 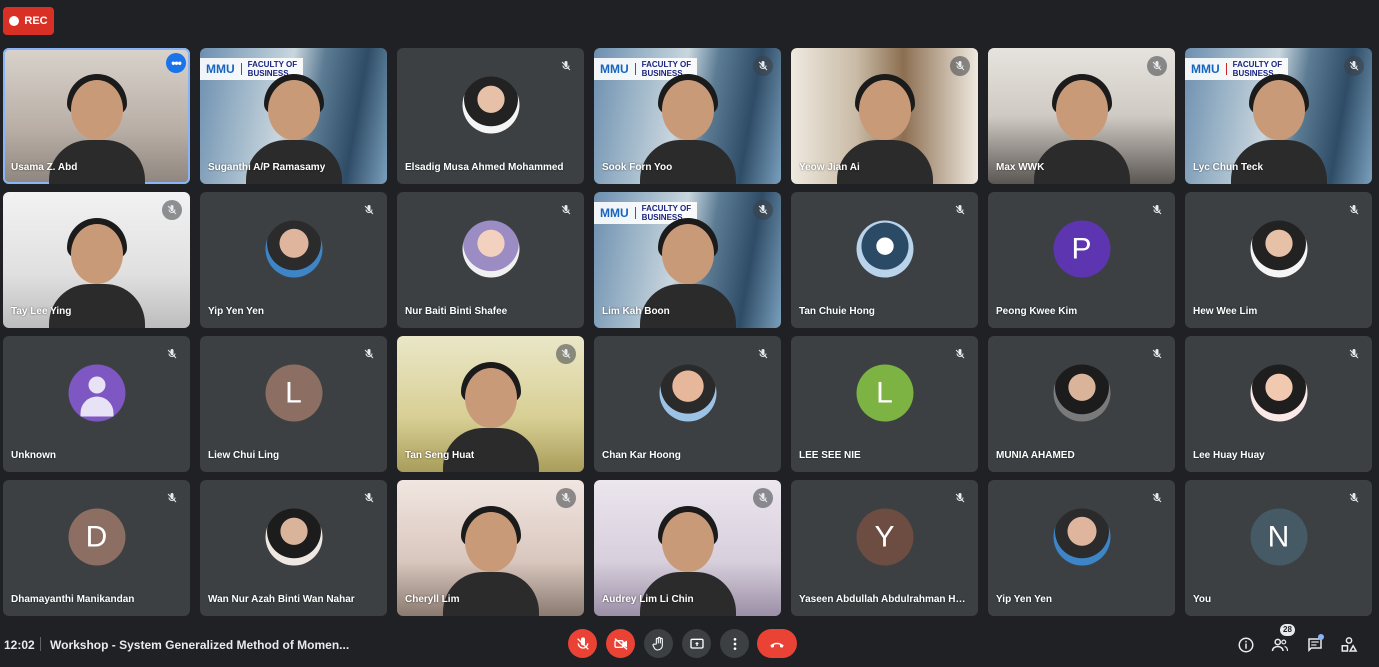 What do you see at coordinates (1278, 116) in the screenshot?
I see `participant-tile: MMU FACULTY OF BUSINESS Lyc Chun Teck` at bounding box center [1278, 116].